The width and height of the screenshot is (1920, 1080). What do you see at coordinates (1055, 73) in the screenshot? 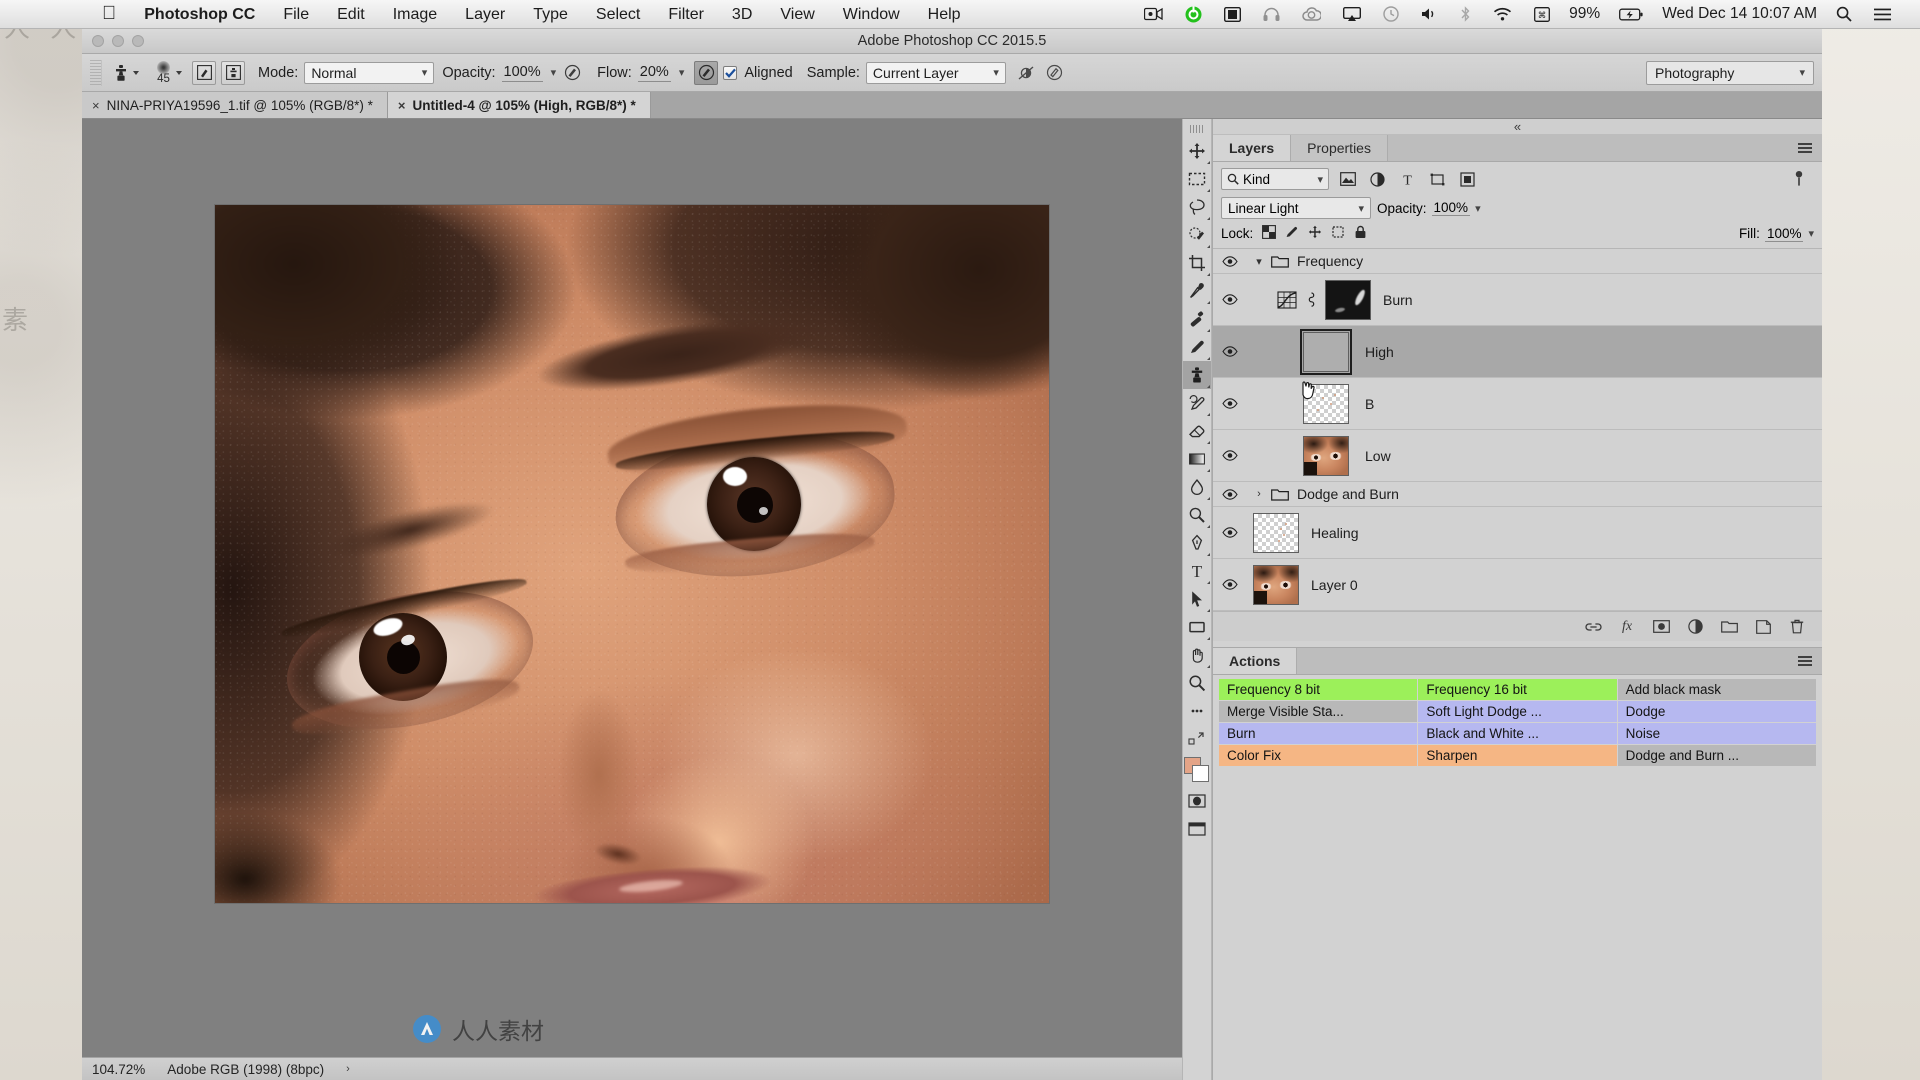
I see `tablet-pressure-button` at bounding box center [1055, 73].